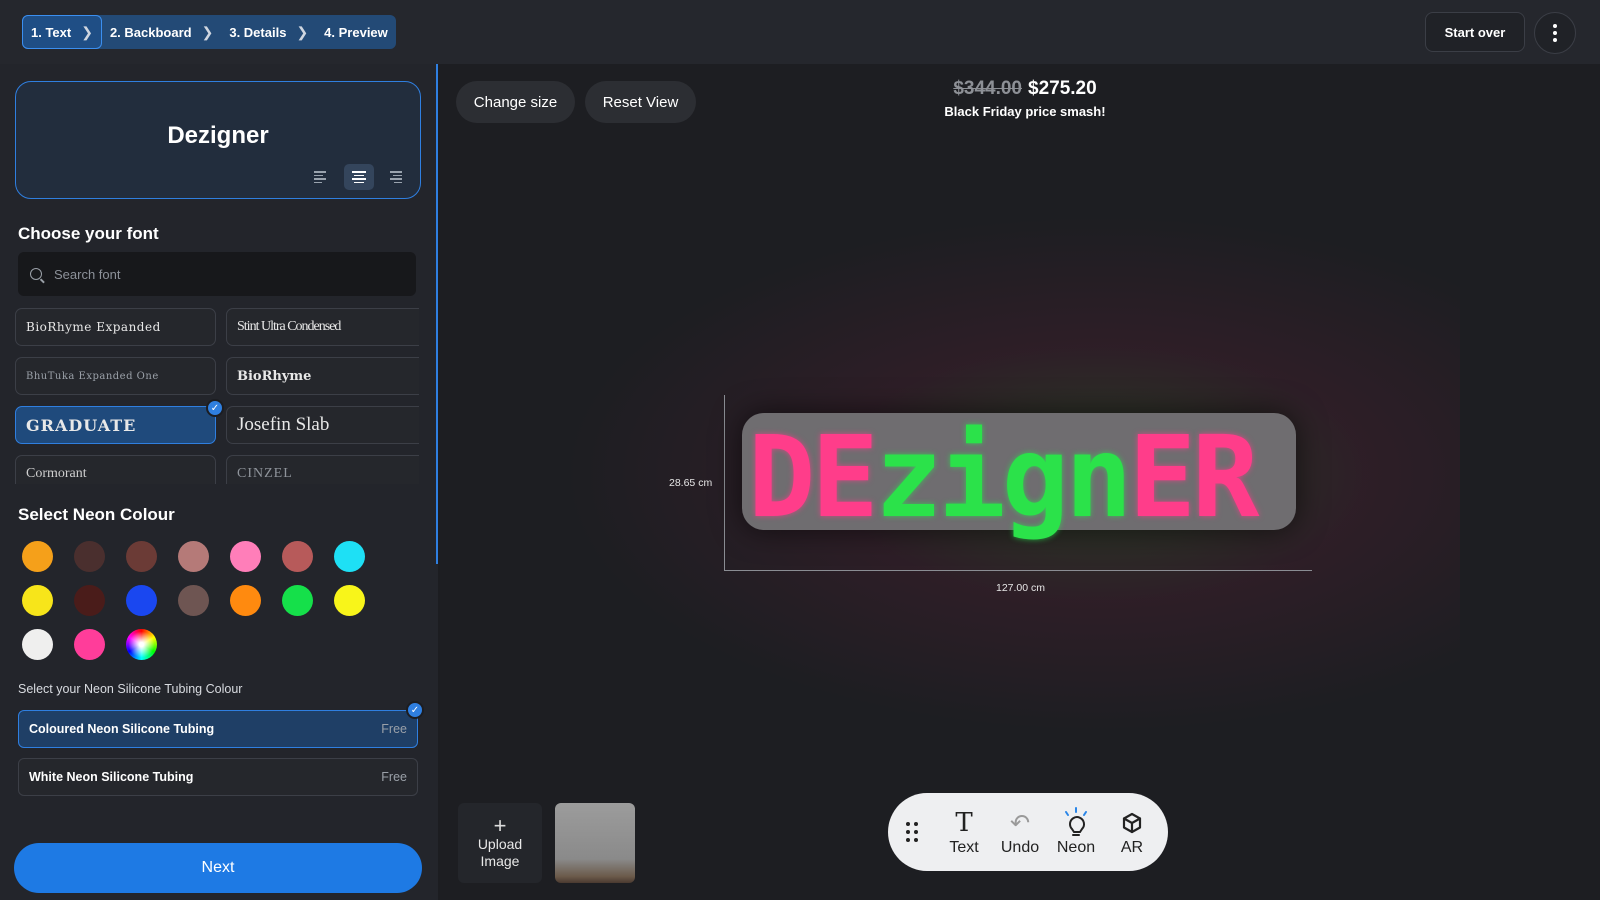 The height and width of the screenshot is (900, 1600). What do you see at coordinates (322, 425) in the screenshot?
I see `font-option: Josefin Slab` at bounding box center [322, 425].